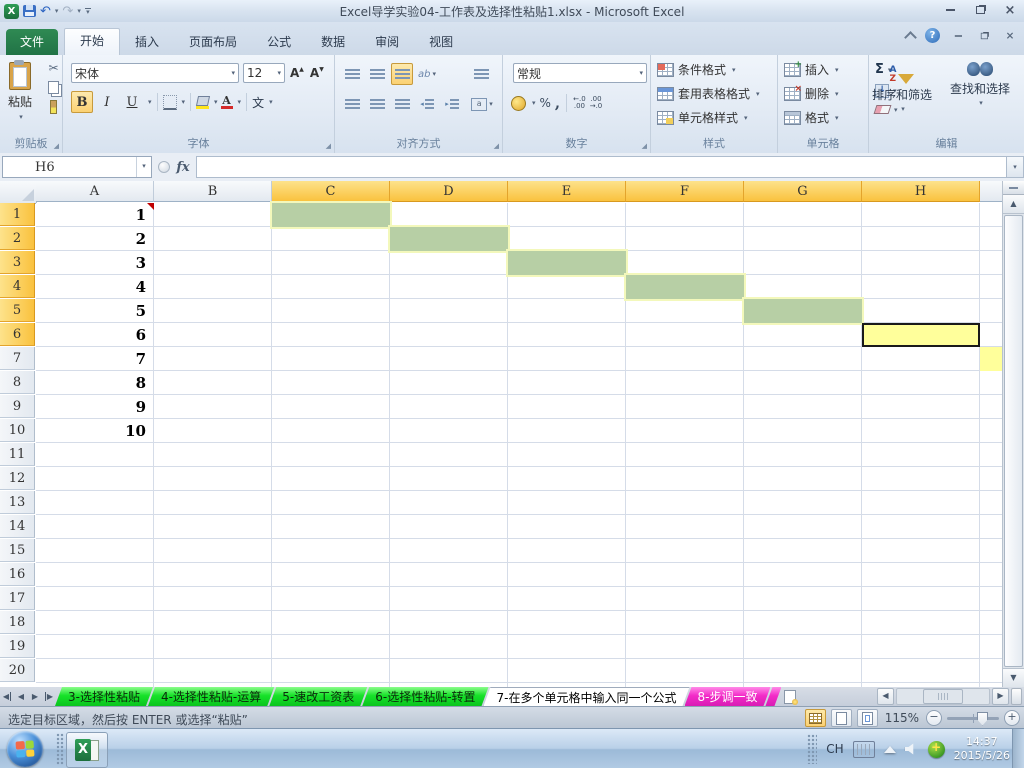 Image resolution: width=1024 pixels, height=768 pixels. Describe the element at coordinates (317, 73) in the screenshot. I see `shrink-font-button: A ▼` at that location.